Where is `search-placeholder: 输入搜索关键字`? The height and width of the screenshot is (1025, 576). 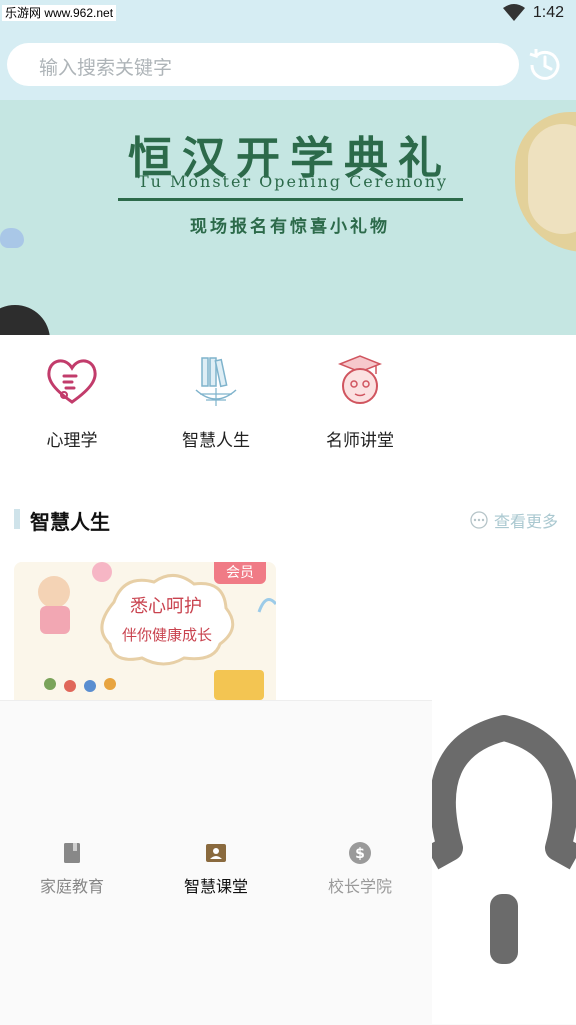
search-placeholder: 输入搜索关键字 is located at coordinates (106, 68).